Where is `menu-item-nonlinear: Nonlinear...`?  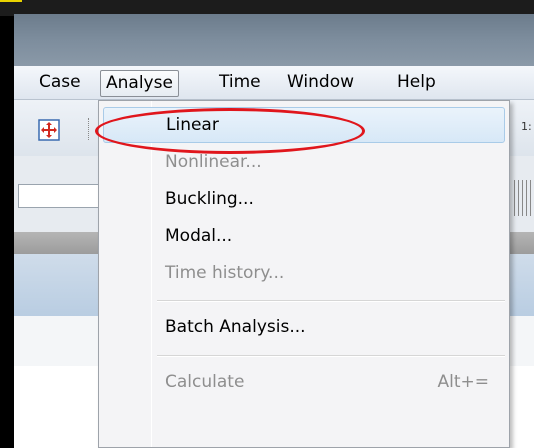 menu-item-nonlinear: Nonlinear... is located at coordinates (304, 162).